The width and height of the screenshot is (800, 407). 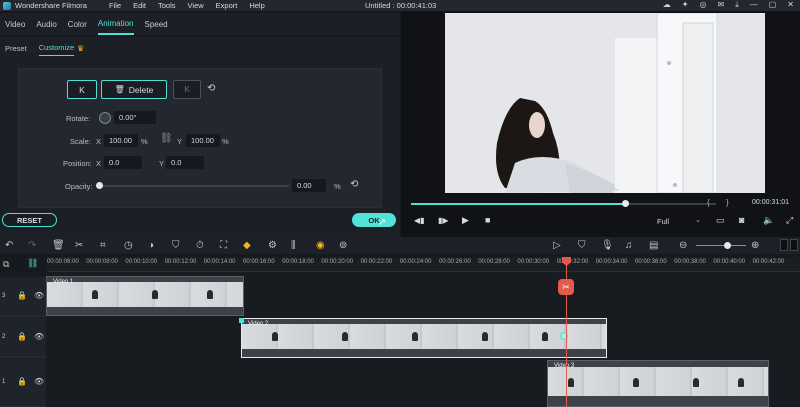 What do you see at coordinates (256, 5) in the screenshot?
I see `menu-help: Help` at bounding box center [256, 5].